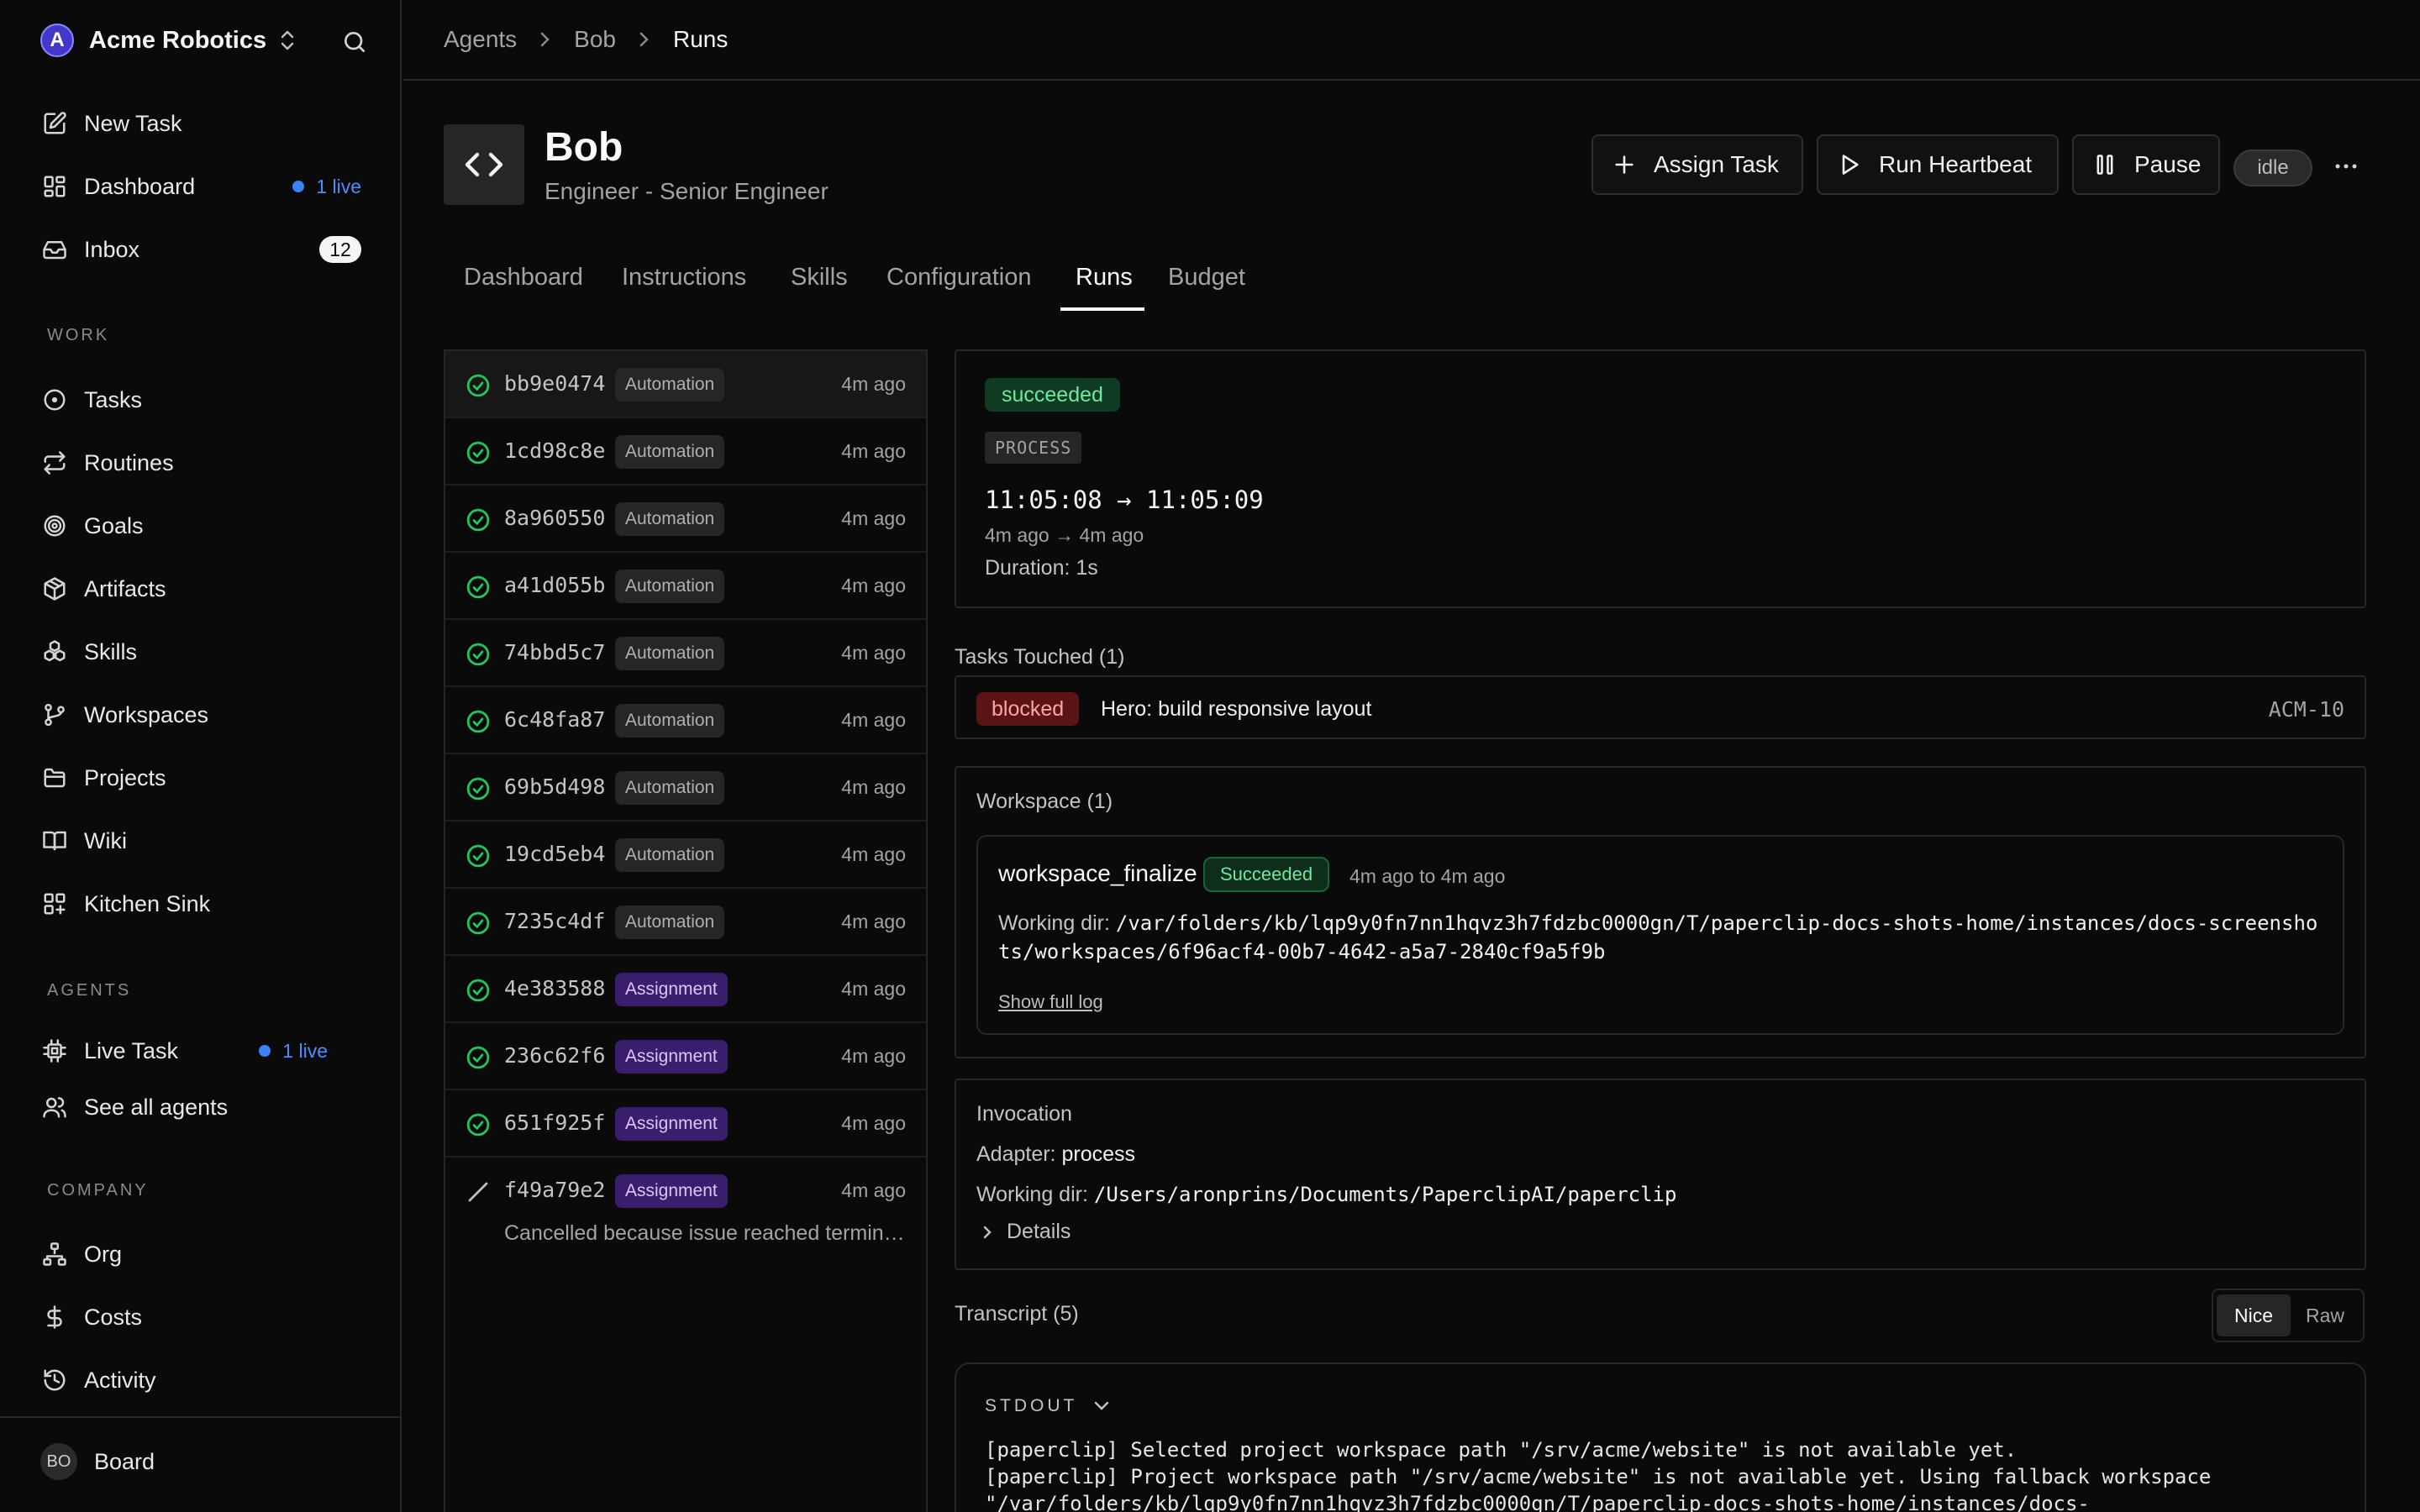 The image size is (2420, 1512). Describe the element at coordinates (555, 383) in the screenshot. I see `run-id: bb9e0474` at that location.